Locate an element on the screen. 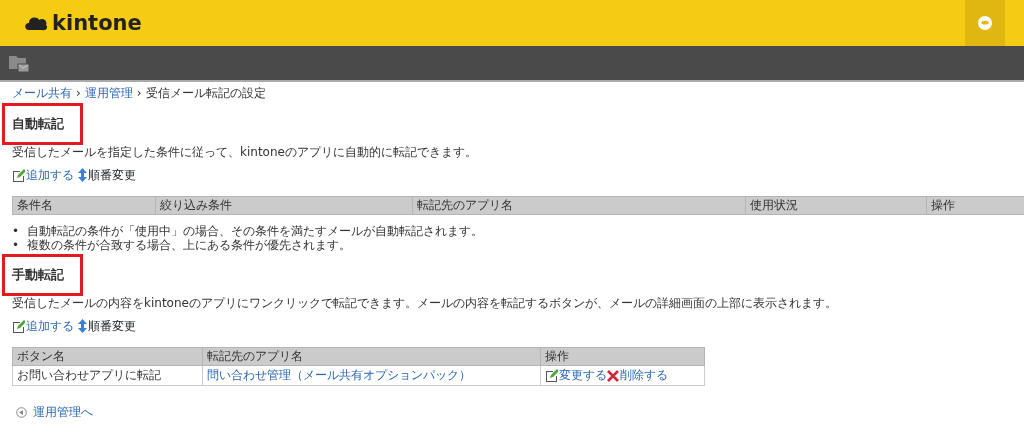 This screenshot has width=1024, height=436. note-text: 複数の条件が合致する場合、上にある条件が優先されます。 is located at coordinates (189, 245).